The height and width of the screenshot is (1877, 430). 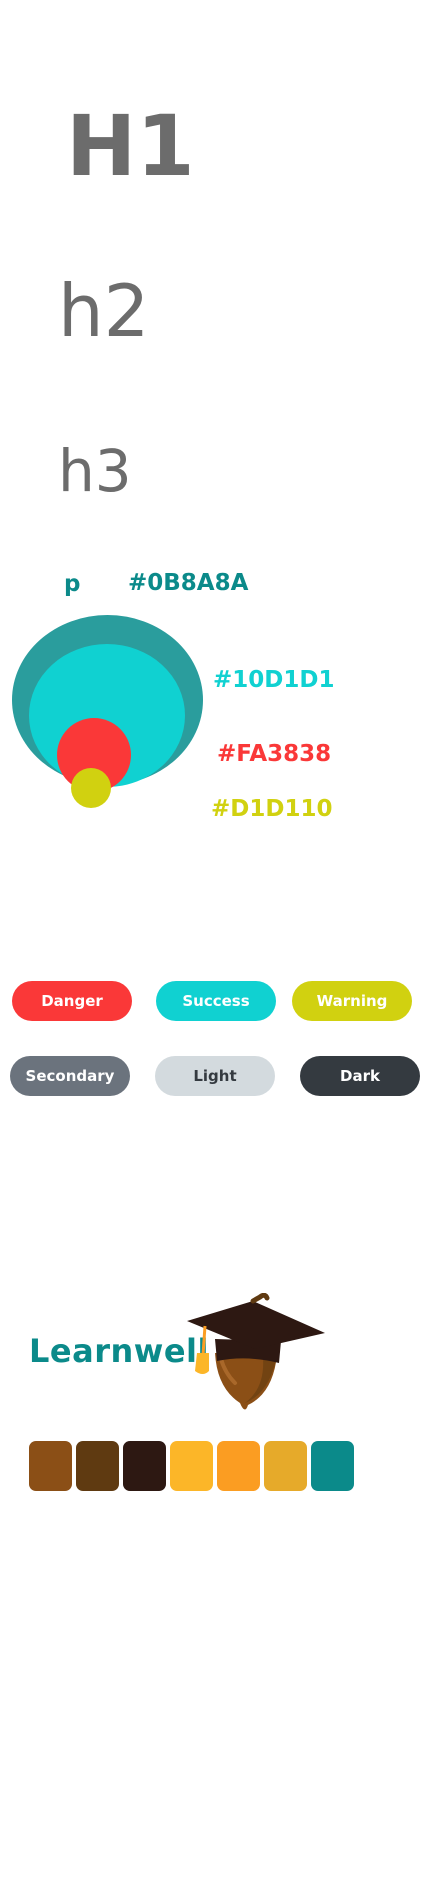 I want to click on cyan-color-label: #10D1D1, so click(x=274, y=680).